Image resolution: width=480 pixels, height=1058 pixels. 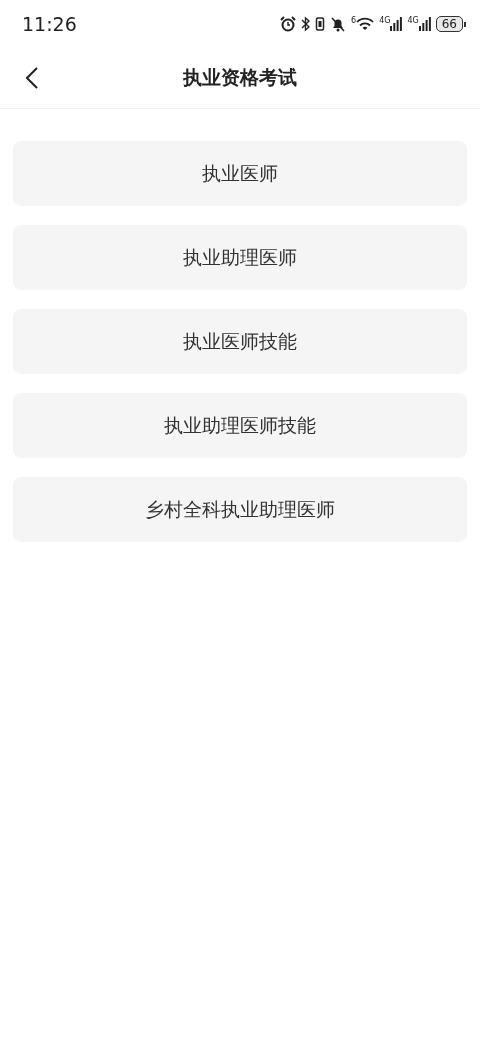 What do you see at coordinates (240, 257) in the screenshot?
I see `exam-option: 执业助理医师` at bounding box center [240, 257].